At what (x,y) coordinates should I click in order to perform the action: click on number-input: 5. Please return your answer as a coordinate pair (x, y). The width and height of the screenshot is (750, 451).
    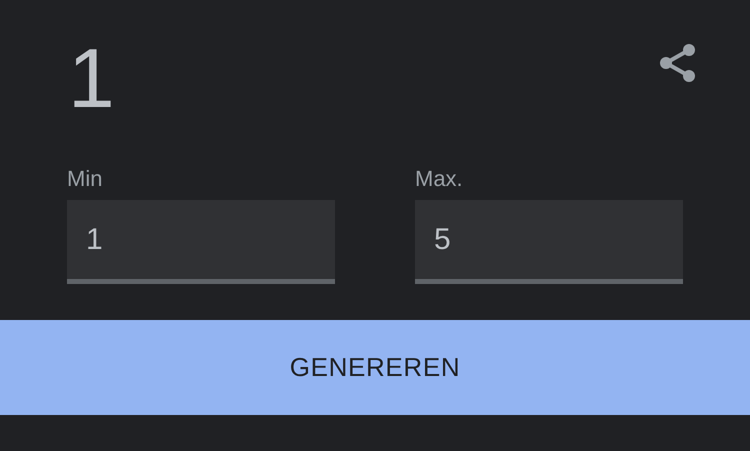
    Looking at the image, I should click on (549, 242).